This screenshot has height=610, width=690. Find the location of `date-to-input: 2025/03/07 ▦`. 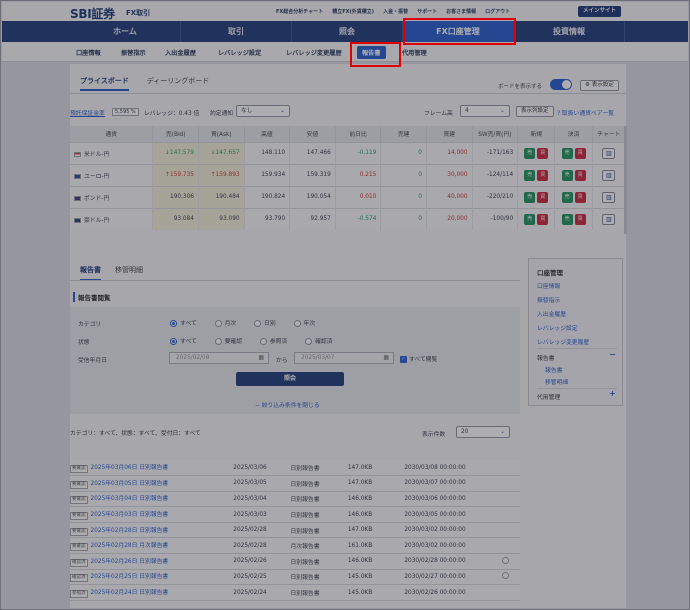

date-to-input: 2025/03/07 ▦ is located at coordinates (344, 358).